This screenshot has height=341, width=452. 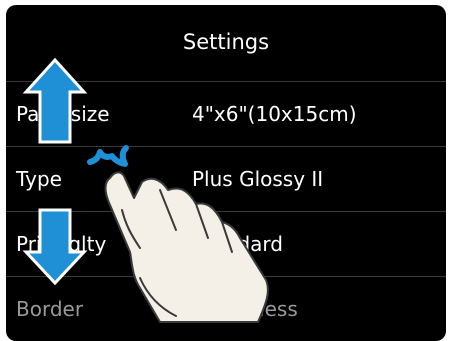 What do you see at coordinates (55, 100) in the screenshot?
I see `arrow-up-icon` at bounding box center [55, 100].